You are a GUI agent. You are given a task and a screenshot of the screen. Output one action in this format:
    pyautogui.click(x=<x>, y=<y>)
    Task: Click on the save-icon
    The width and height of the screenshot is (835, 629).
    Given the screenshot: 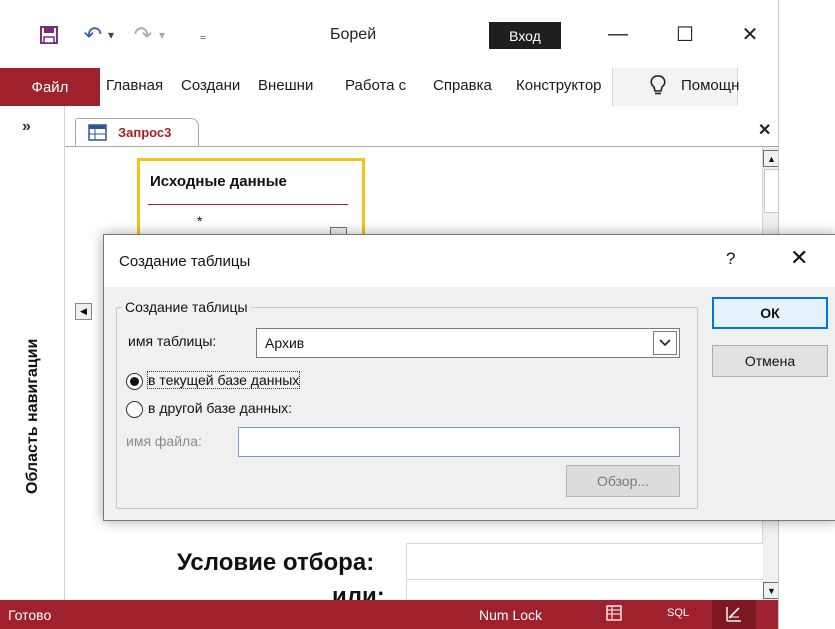 What is the action you would take?
    pyautogui.click(x=49, y=35)
    